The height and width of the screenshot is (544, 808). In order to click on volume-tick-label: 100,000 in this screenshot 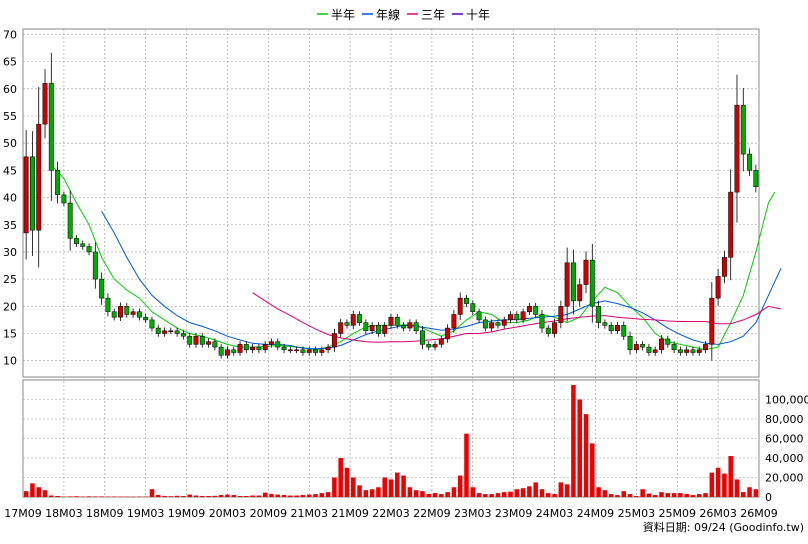, I will do `click(786, 400)`.